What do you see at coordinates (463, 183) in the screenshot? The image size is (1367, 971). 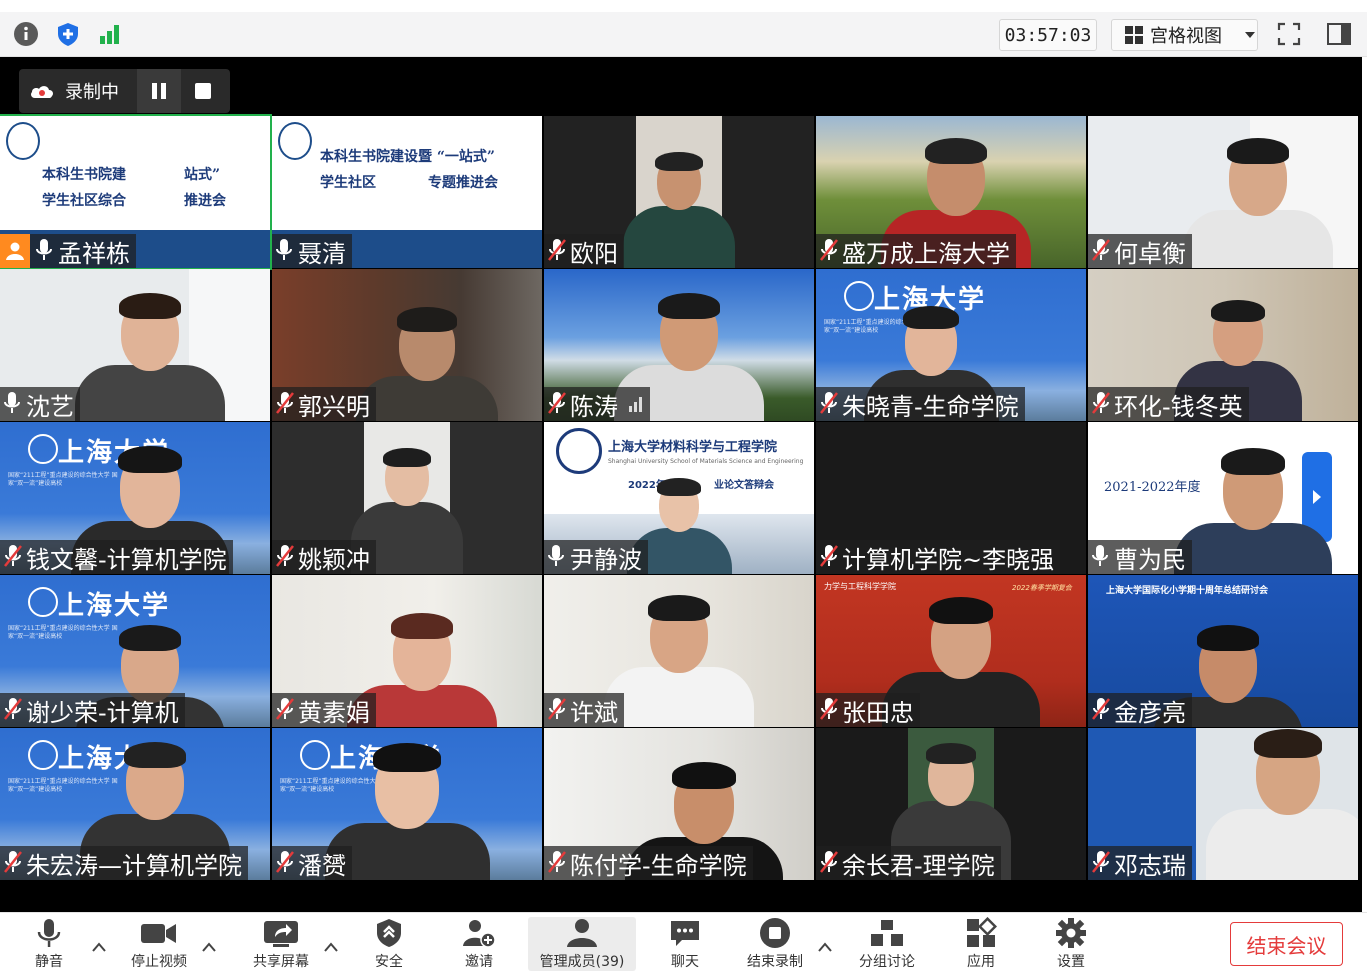 I see `slide-title: 专题推进会` at bounding box center [463, 183].